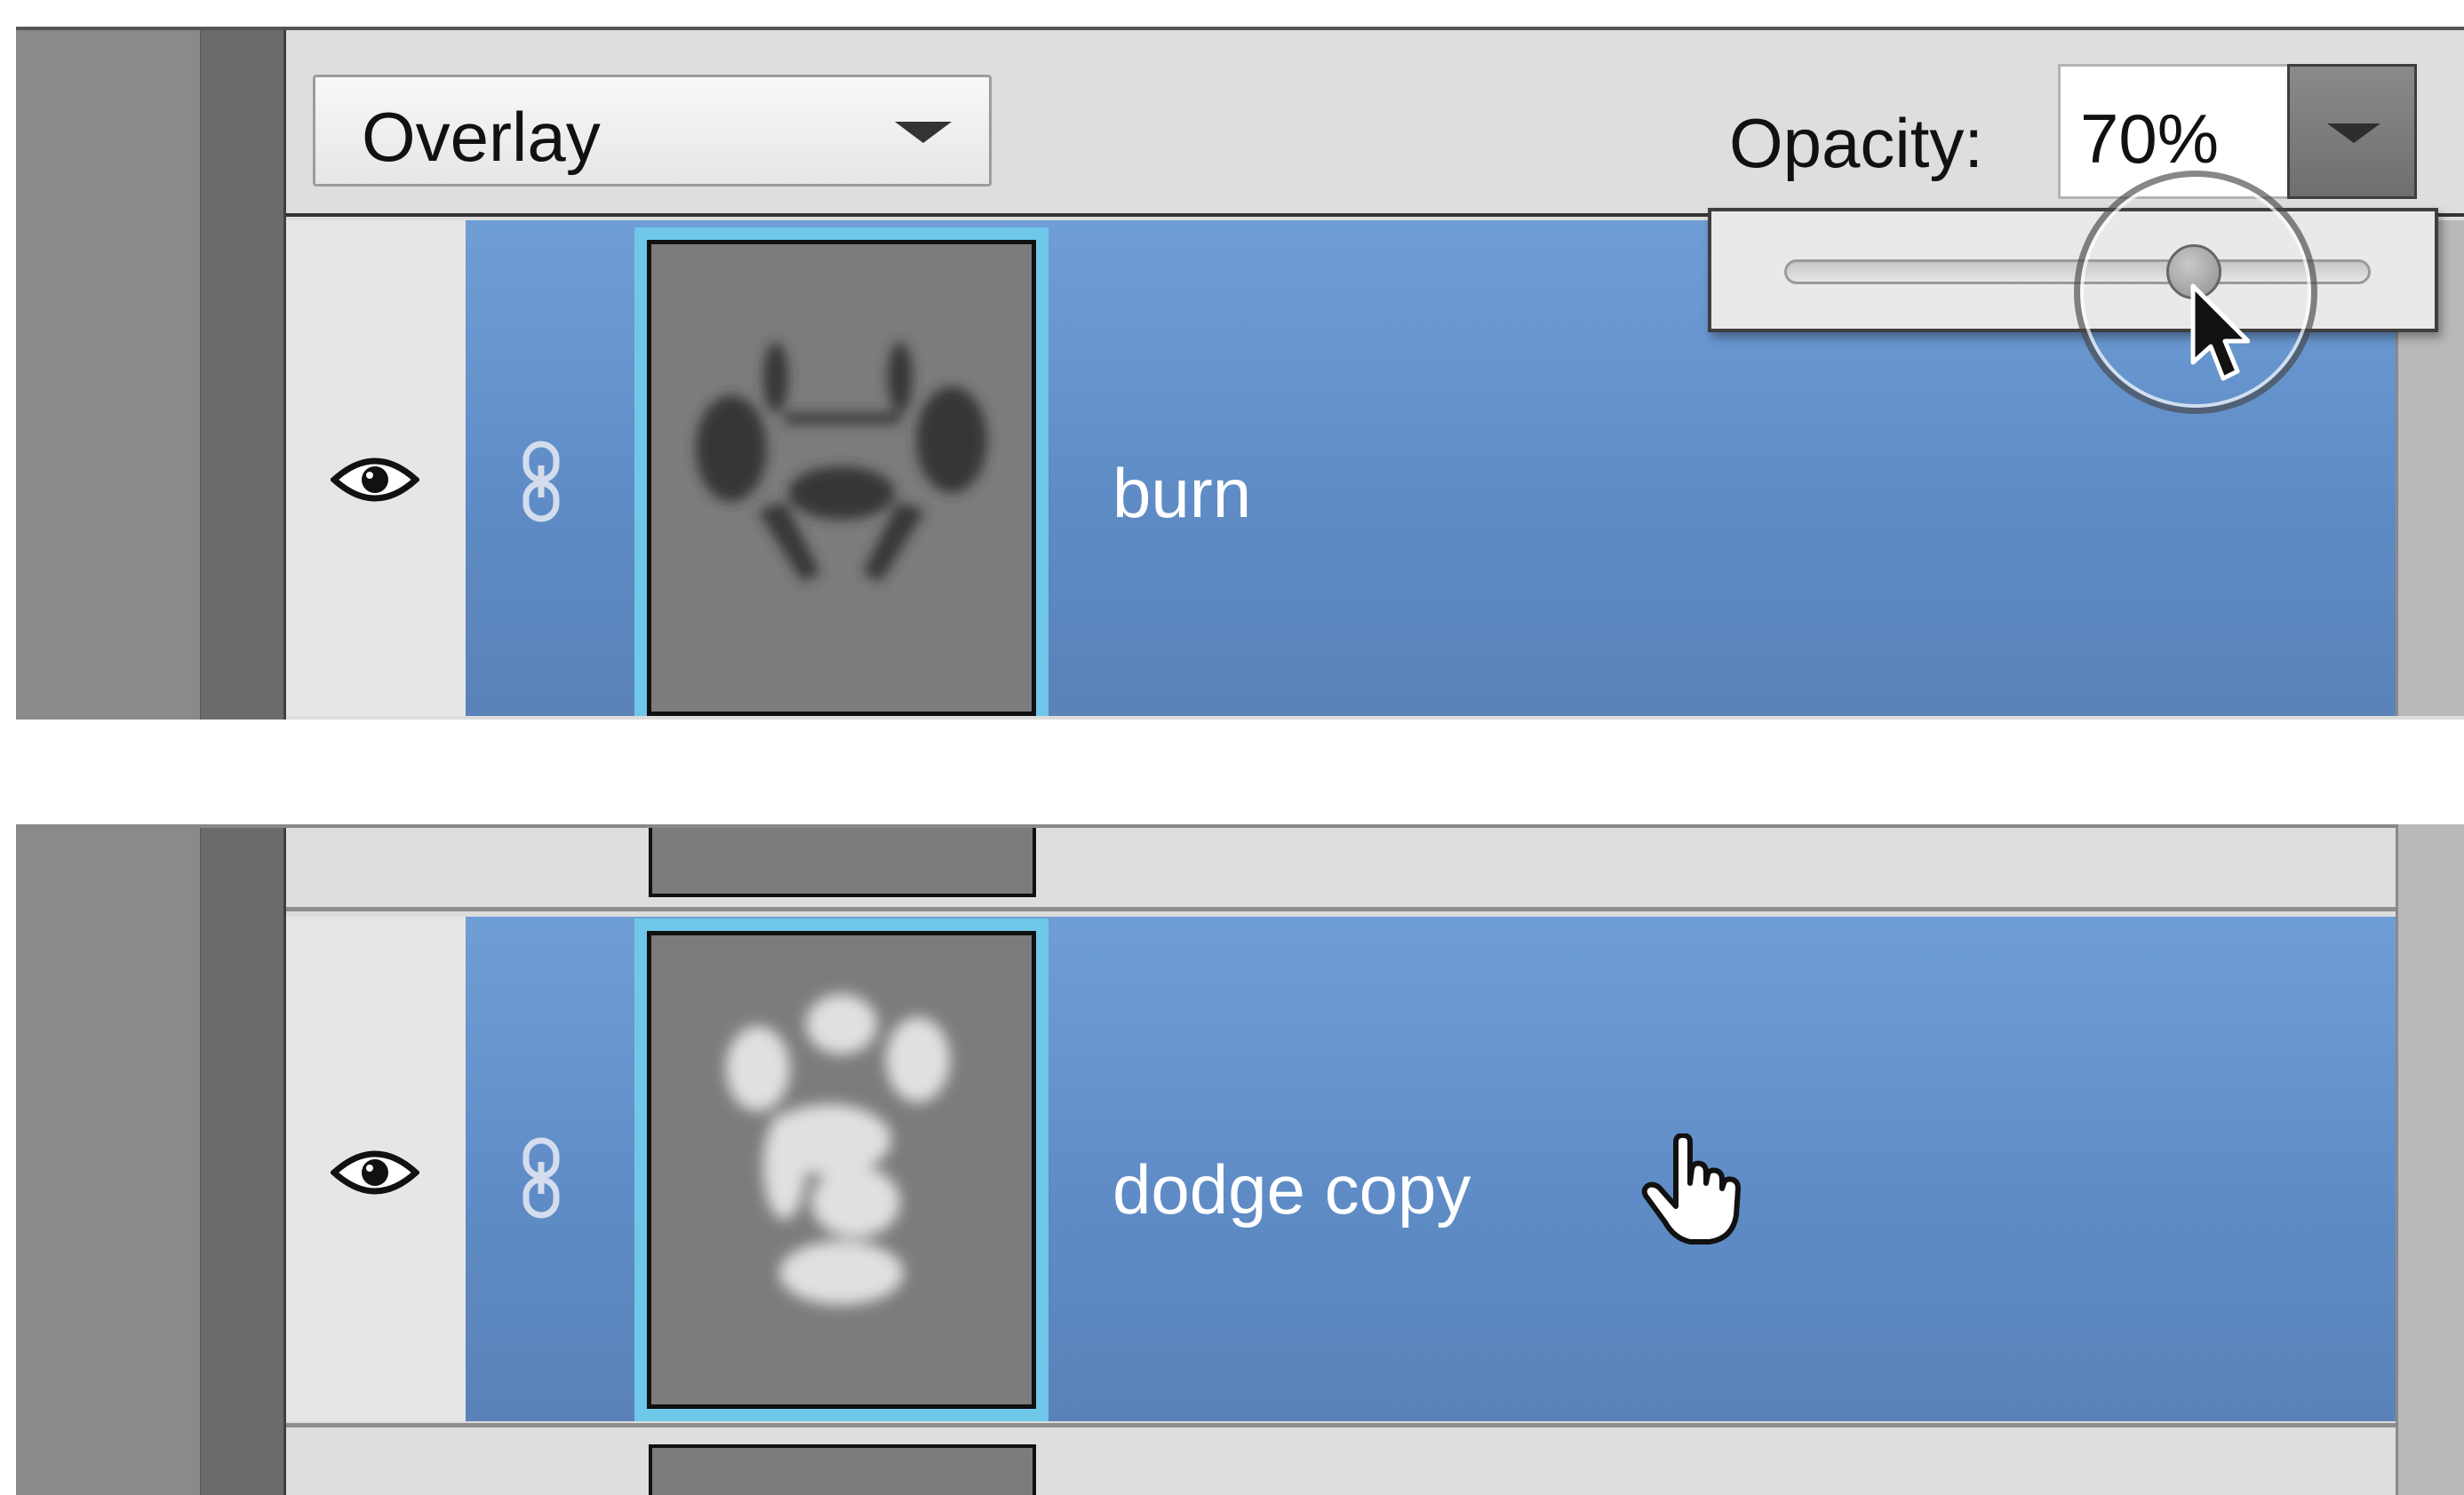 Image resolution: width=2464 pixels, height=1495 pixels. I want to click on burn-thumbnail-image, so click(841, 462).